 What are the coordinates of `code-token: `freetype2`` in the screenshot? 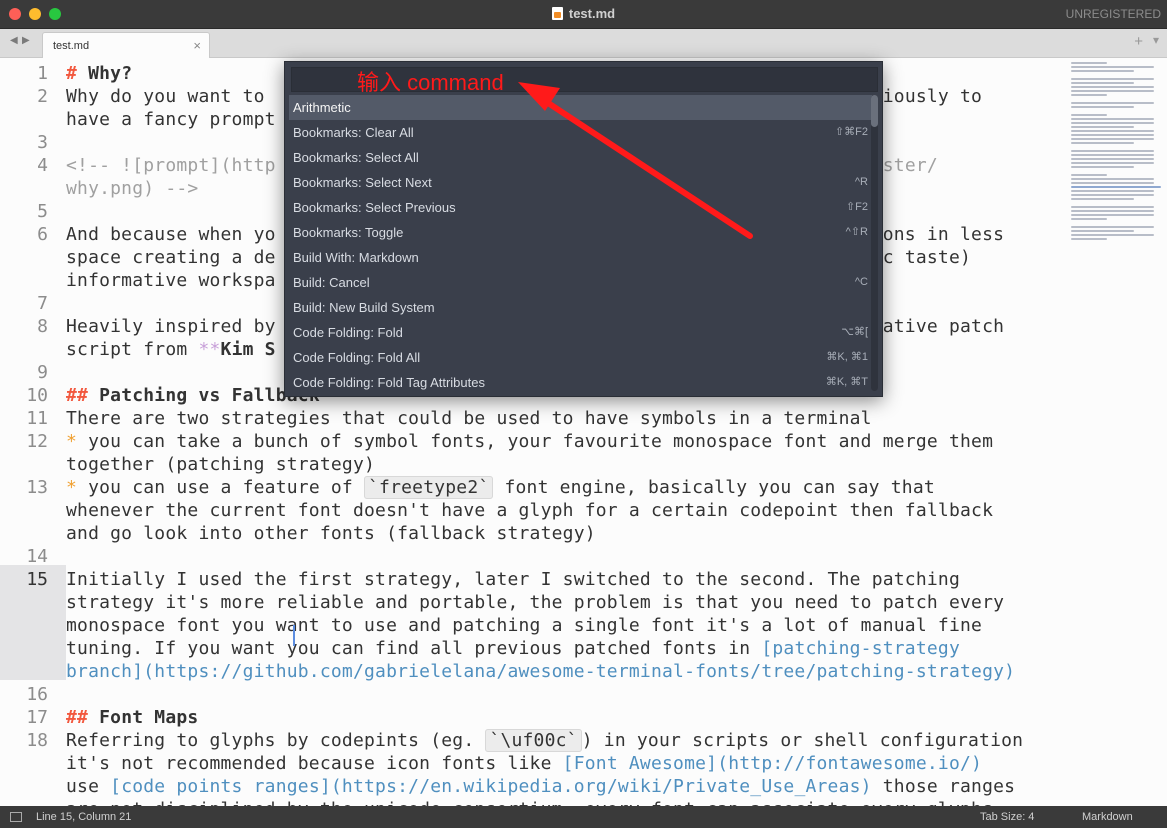 It's located at (429, 487).